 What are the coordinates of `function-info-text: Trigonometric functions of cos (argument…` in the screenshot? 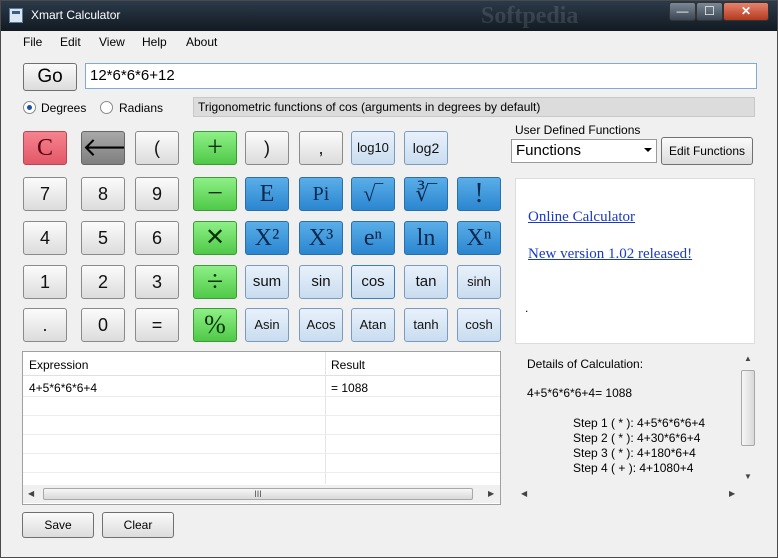 It's located at (474, 107).